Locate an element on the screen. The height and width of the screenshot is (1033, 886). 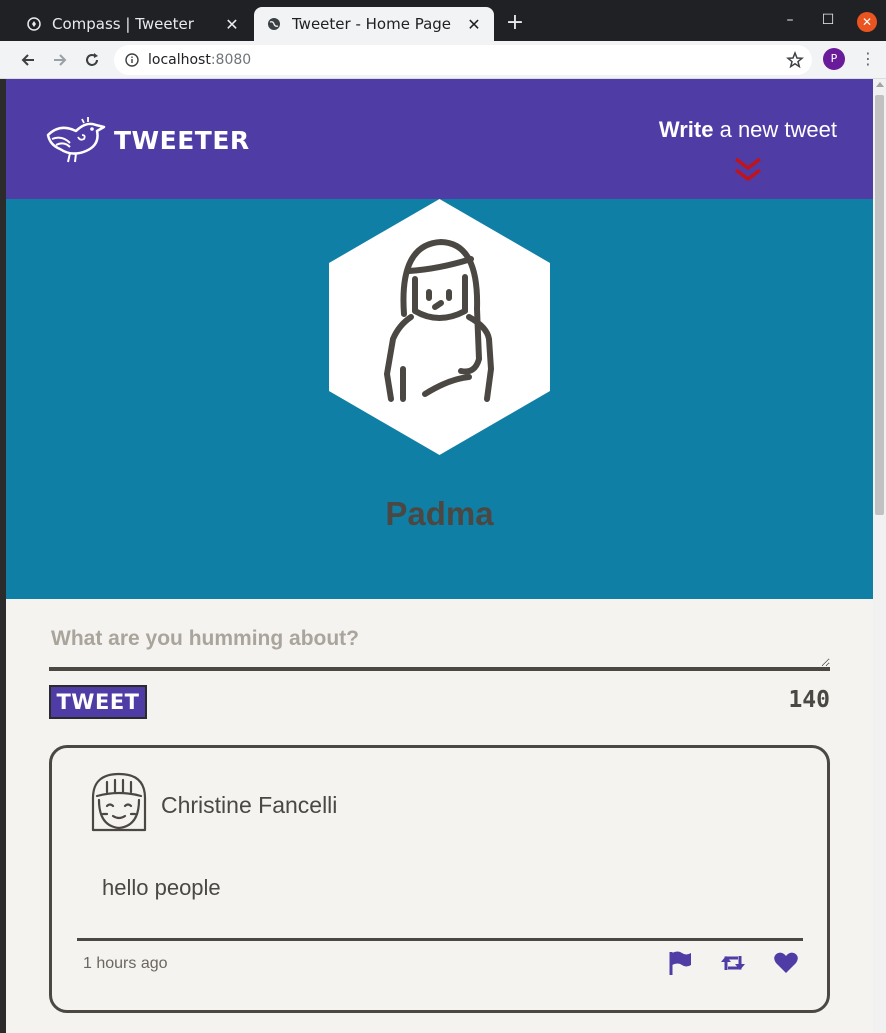
brand: TWEETER is located at coordinates (146, 140).